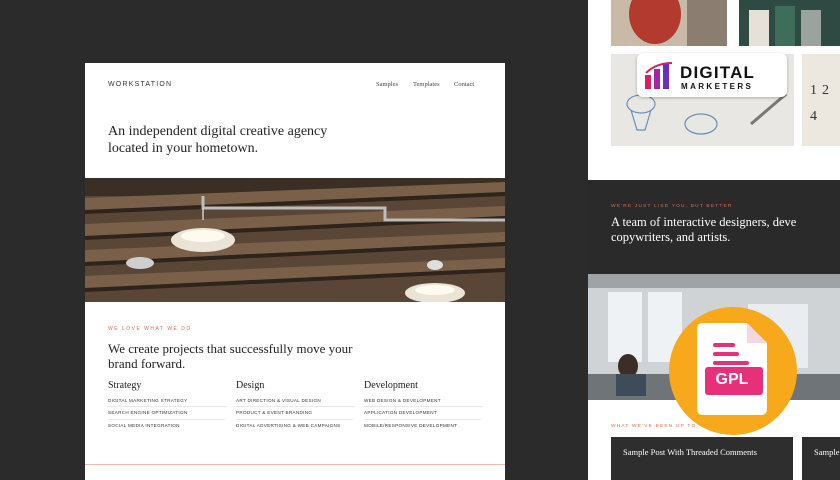  I want to click on bar-chart-logo-icon, so click(659, 75).